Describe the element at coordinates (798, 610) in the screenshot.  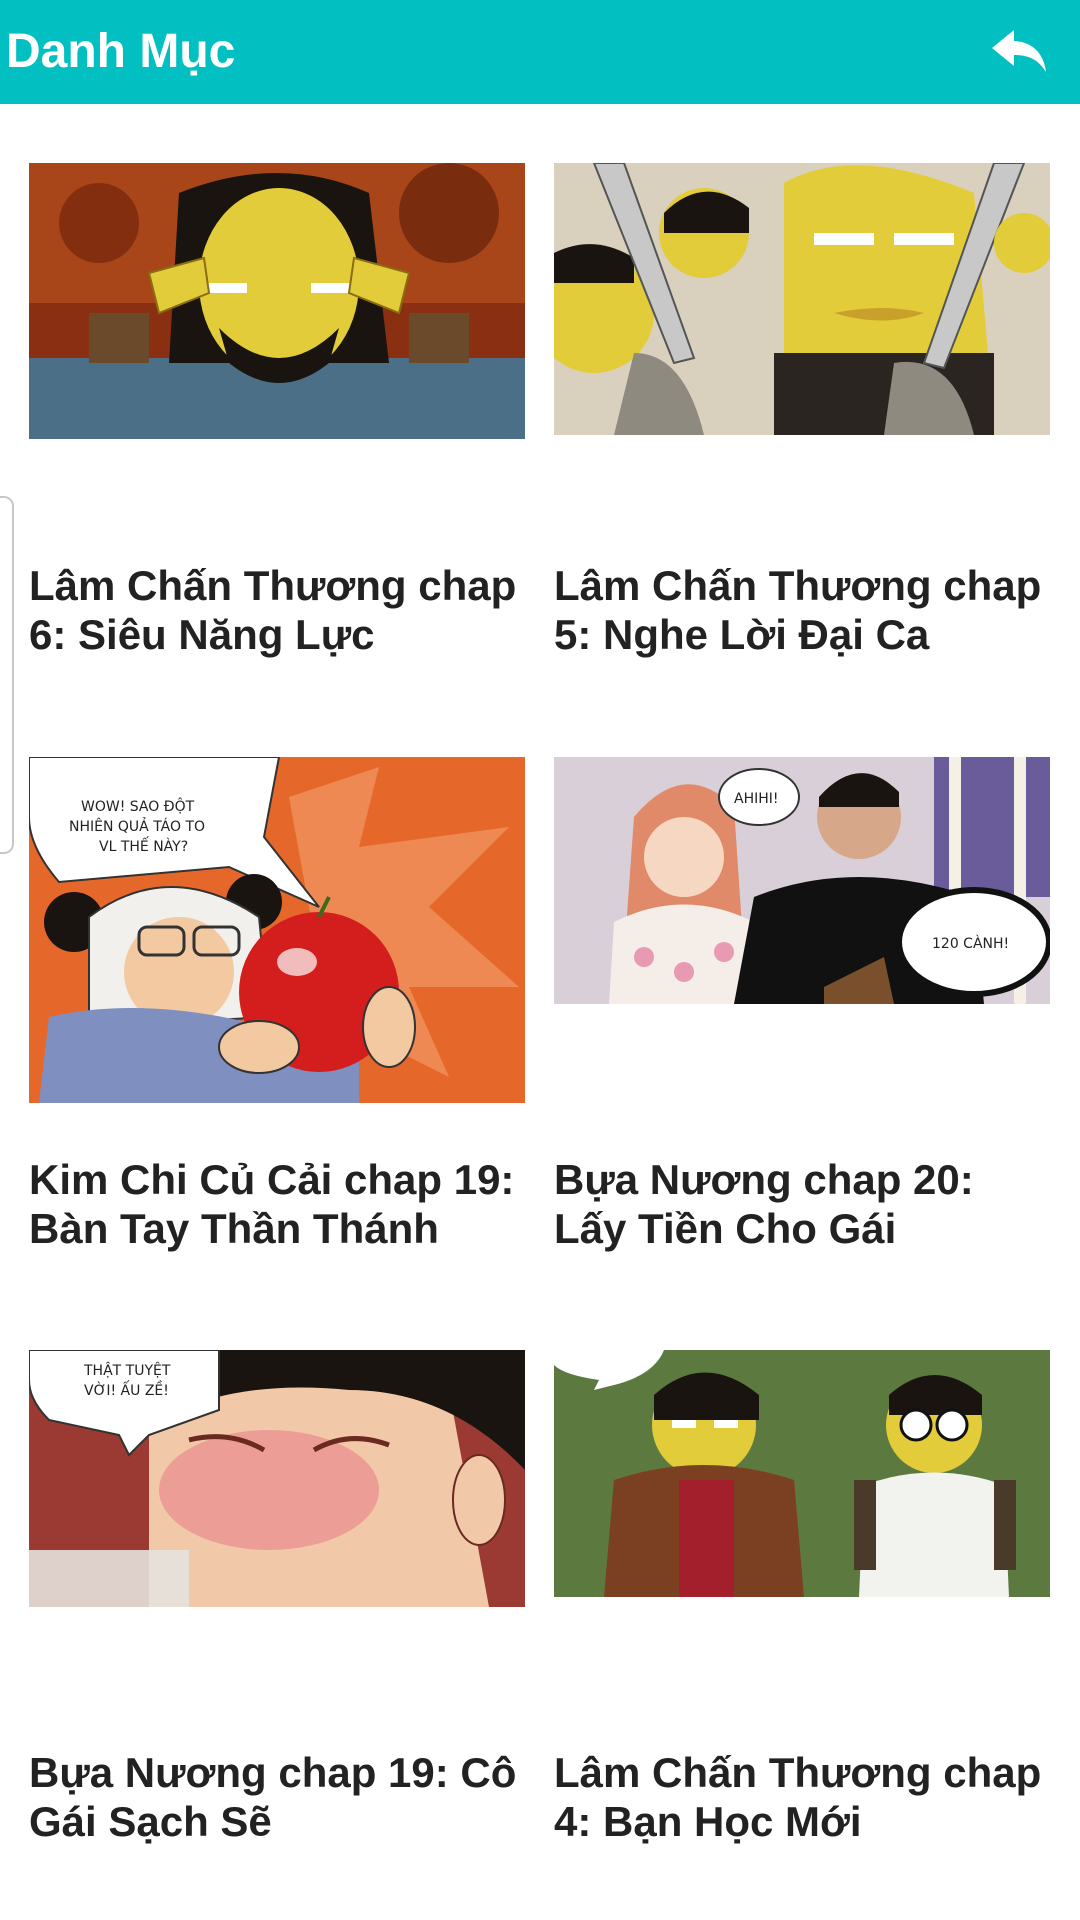
I see `comic-title: Lâm Chấn Thương chap 5: Nghe Lời Đại Ca` at that location.